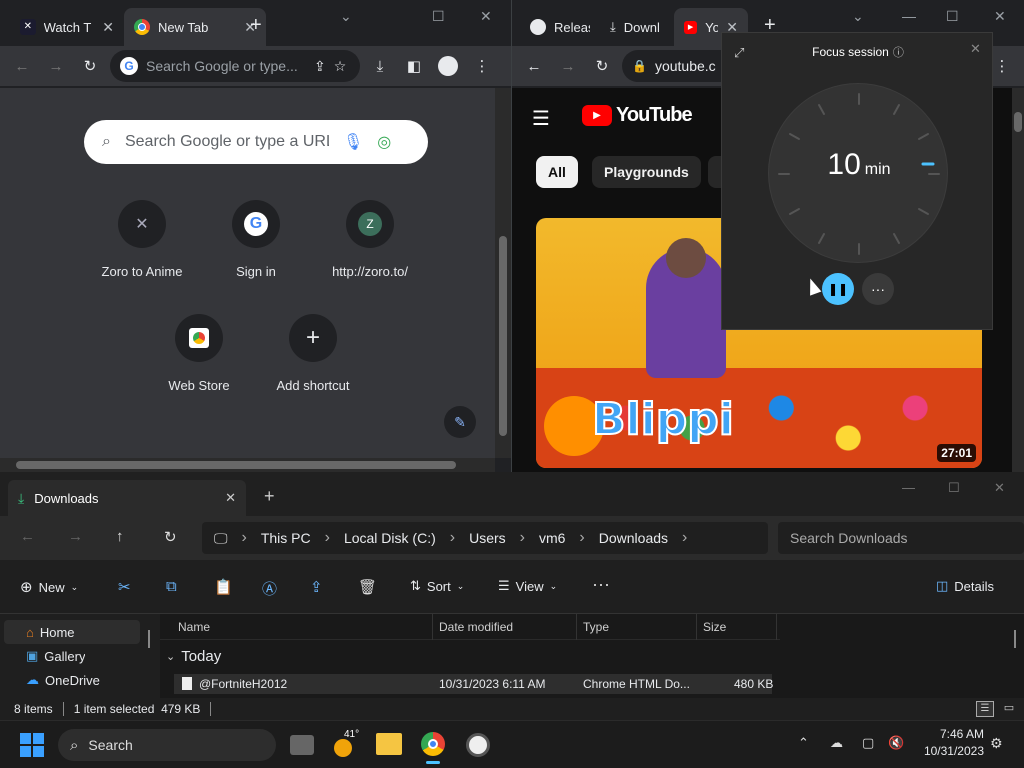 The width and height of the screenshot is (1024, 768). Describe the element at coordinates (193, 656) in the screenshot. I see `group-header-today: ⌄ Today` at that location.